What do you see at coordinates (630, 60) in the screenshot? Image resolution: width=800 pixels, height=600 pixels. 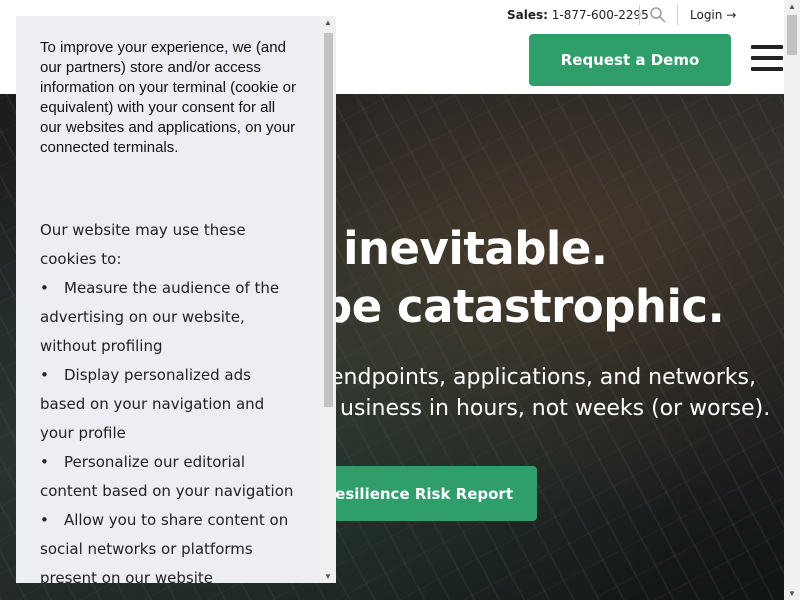 I see `request-demo-button: Request a Demo` at bounding box center [630, 60].